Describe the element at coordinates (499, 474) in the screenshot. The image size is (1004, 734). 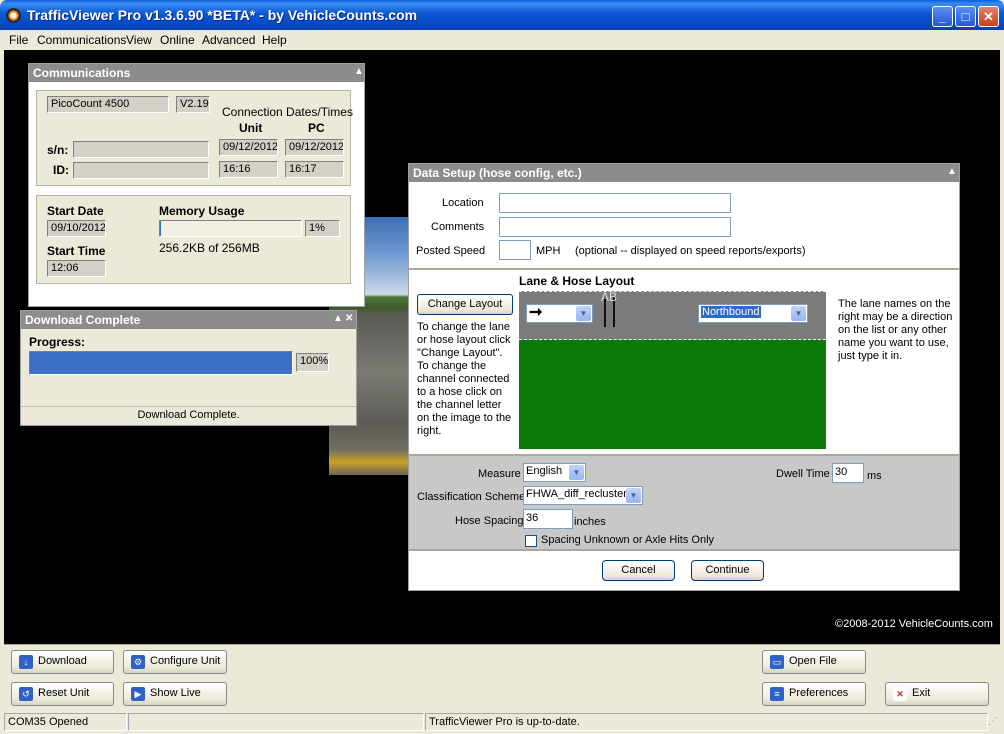
I see `measure-label: Measure` at that location.